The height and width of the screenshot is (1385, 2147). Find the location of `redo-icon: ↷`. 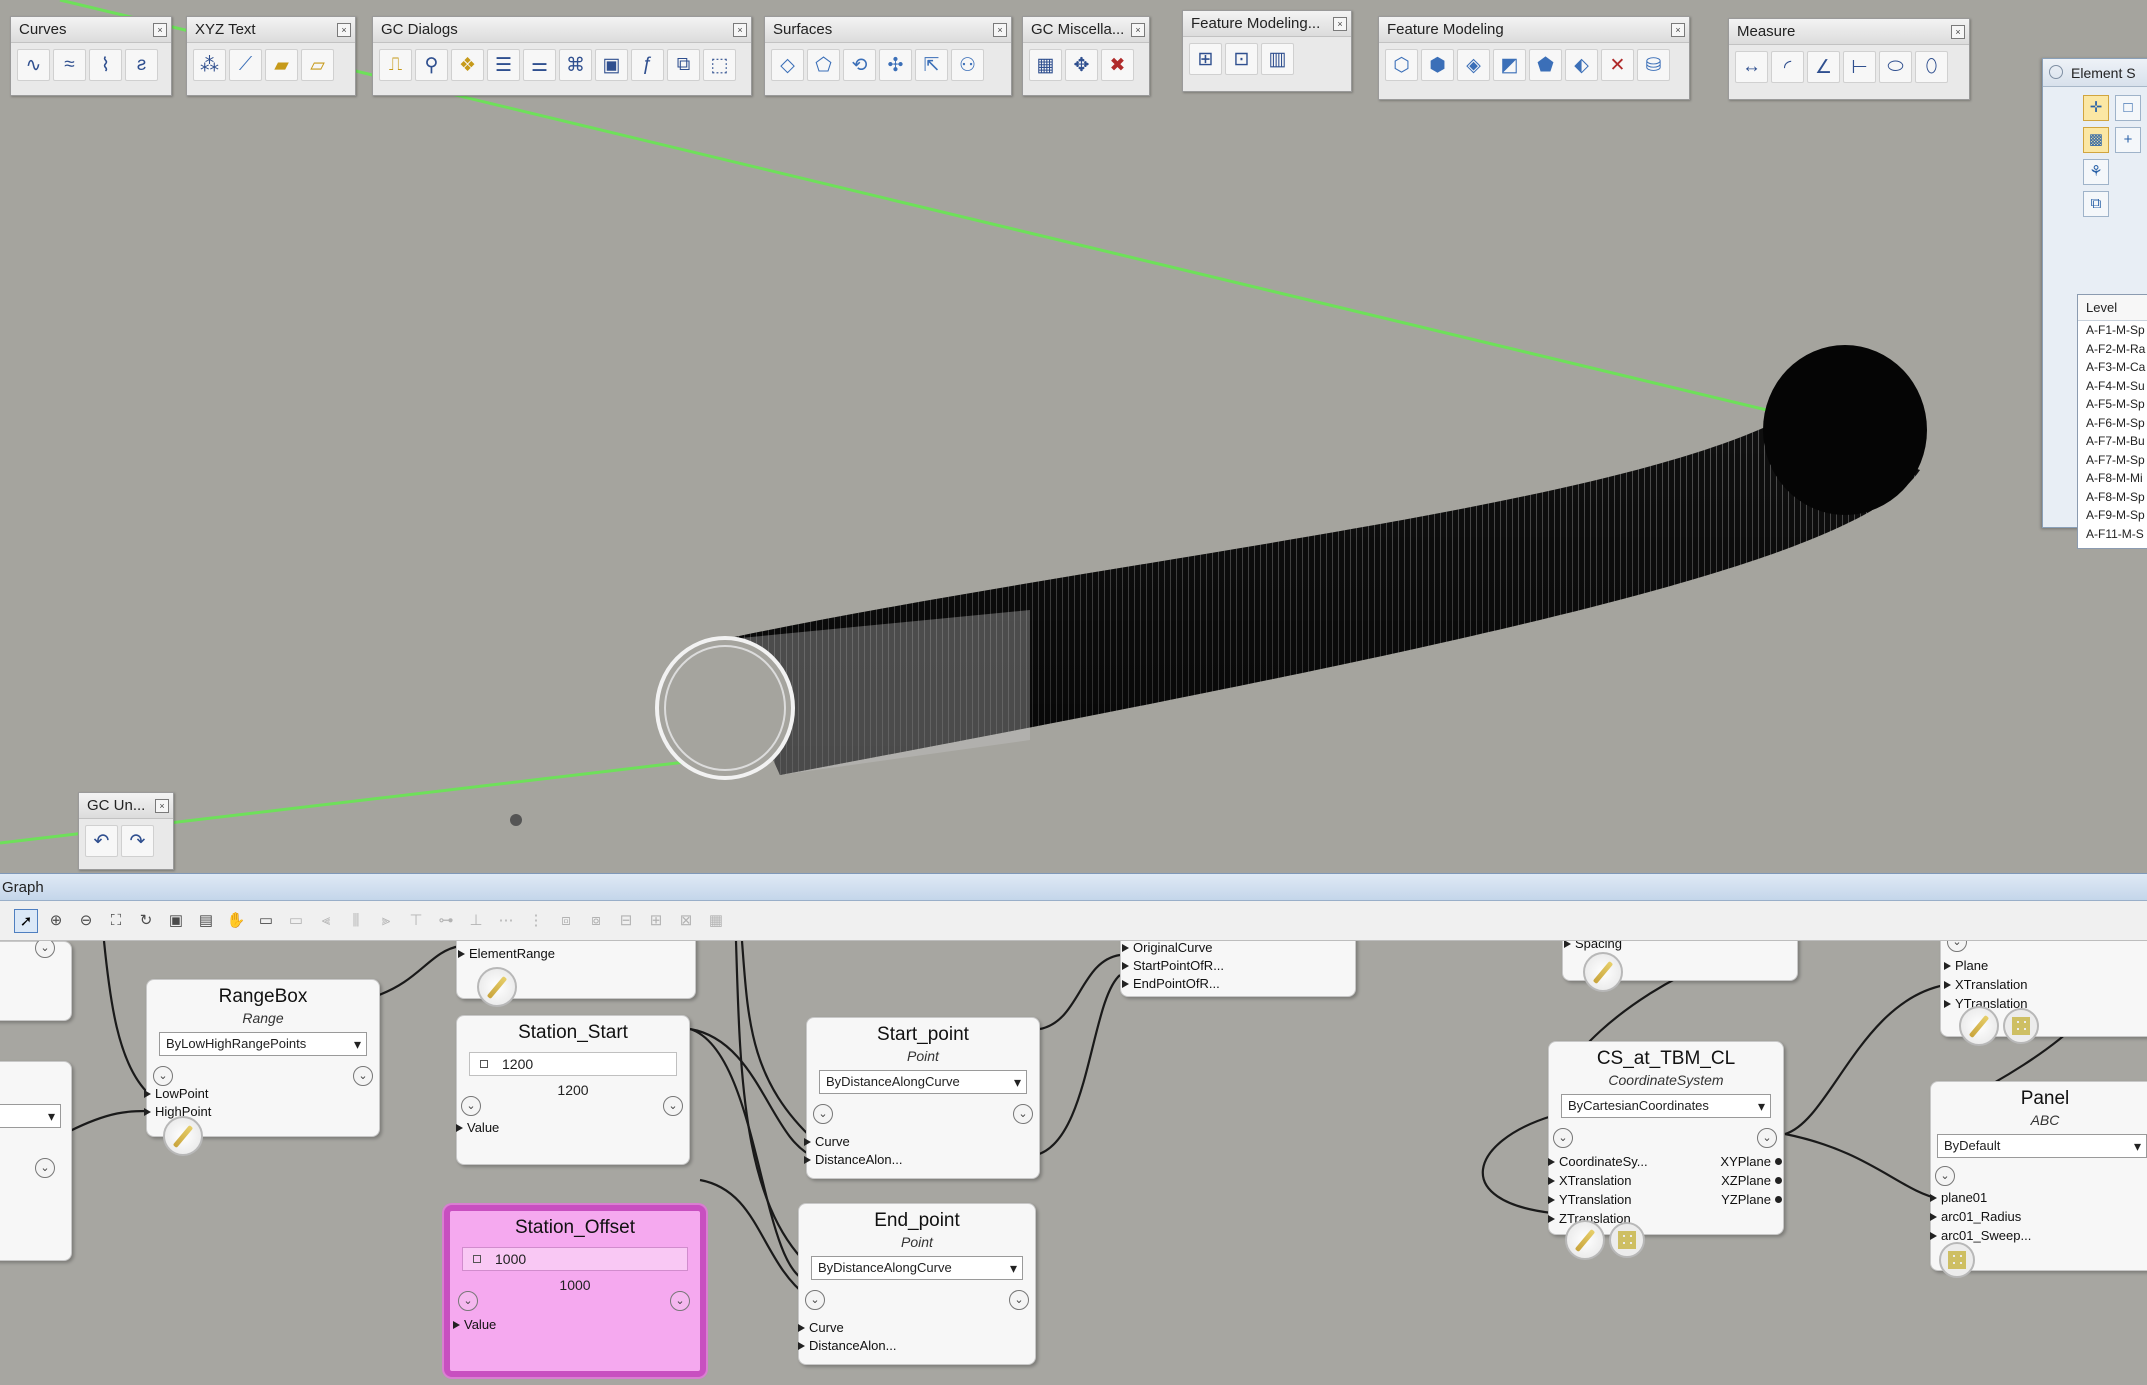

redo-icon: ↷ is located at coordinates (137, 841).